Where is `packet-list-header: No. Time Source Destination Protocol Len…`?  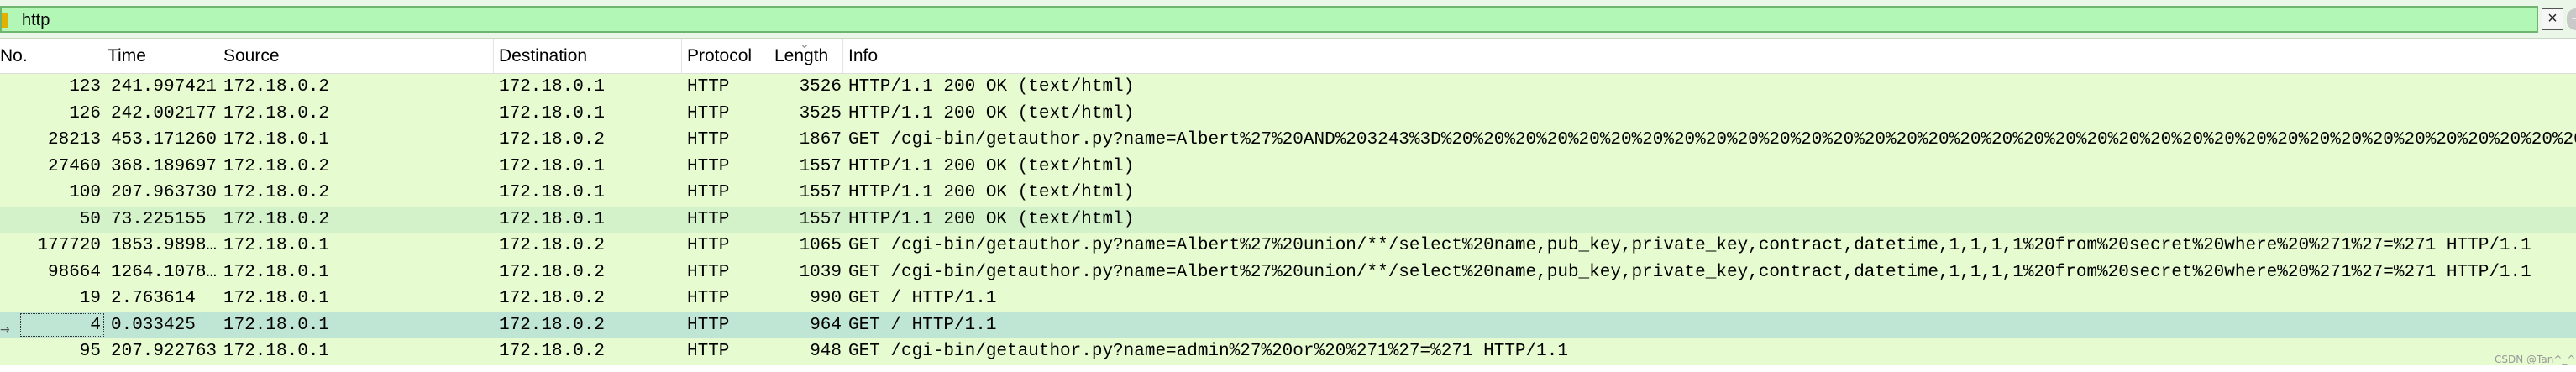
packet-list-header: No. Time Source Destination Protocol Len… is located at coordinates (1288, 56).